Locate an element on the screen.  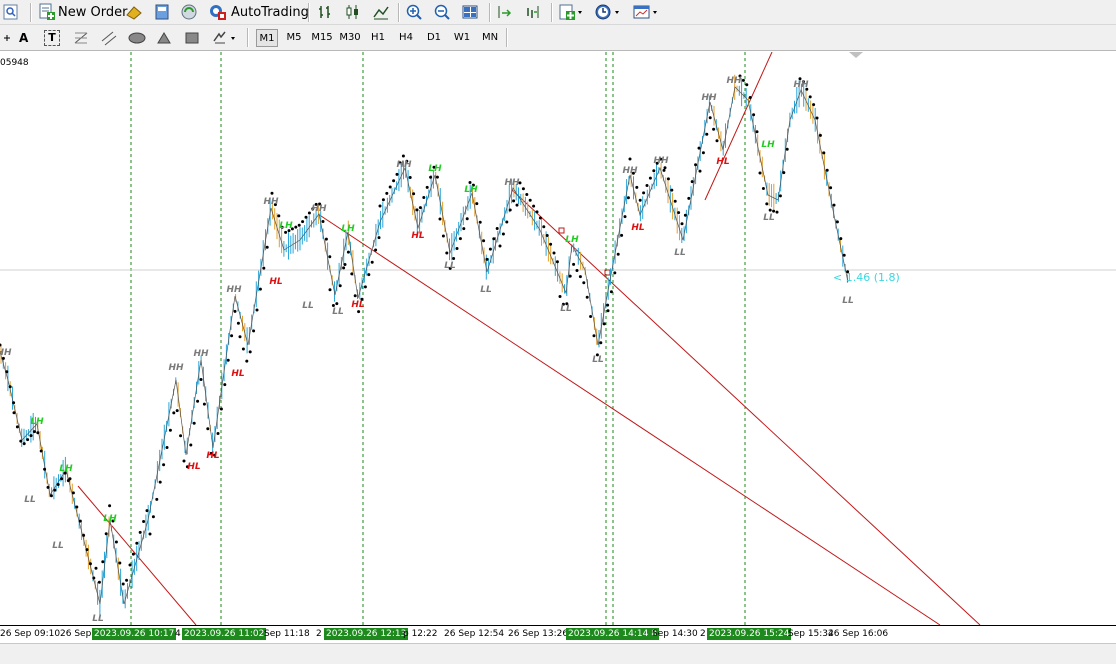
chart-shift-icon is located at coordinates (505, 12).